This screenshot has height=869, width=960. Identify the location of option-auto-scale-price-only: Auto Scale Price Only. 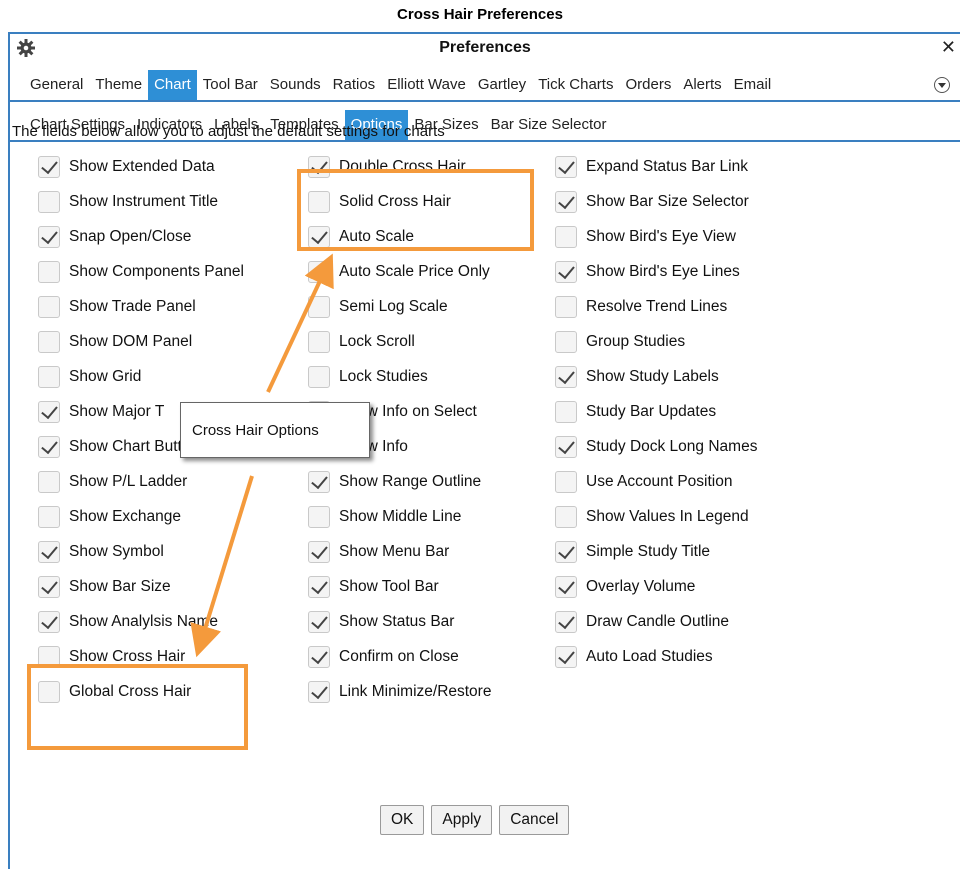
(399, 271).